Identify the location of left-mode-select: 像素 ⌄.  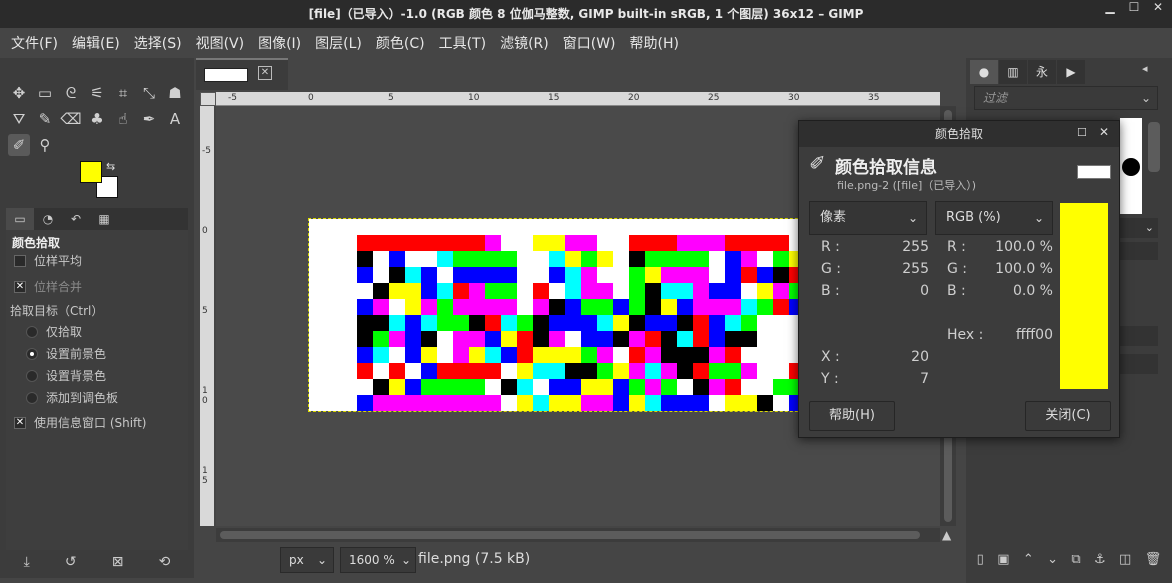
(868, 218).